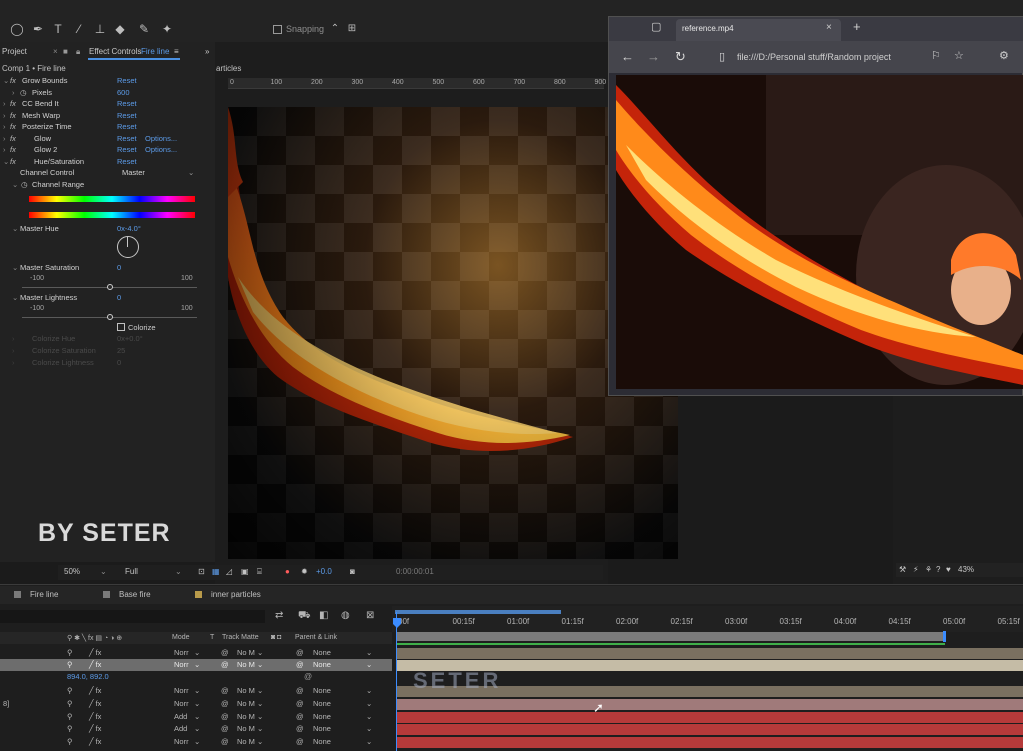 The image size is (1023, 751). Describe the element at coordinates (259, 572) in the screenshot. I see `3d-view-icon: ⌸` at that location.